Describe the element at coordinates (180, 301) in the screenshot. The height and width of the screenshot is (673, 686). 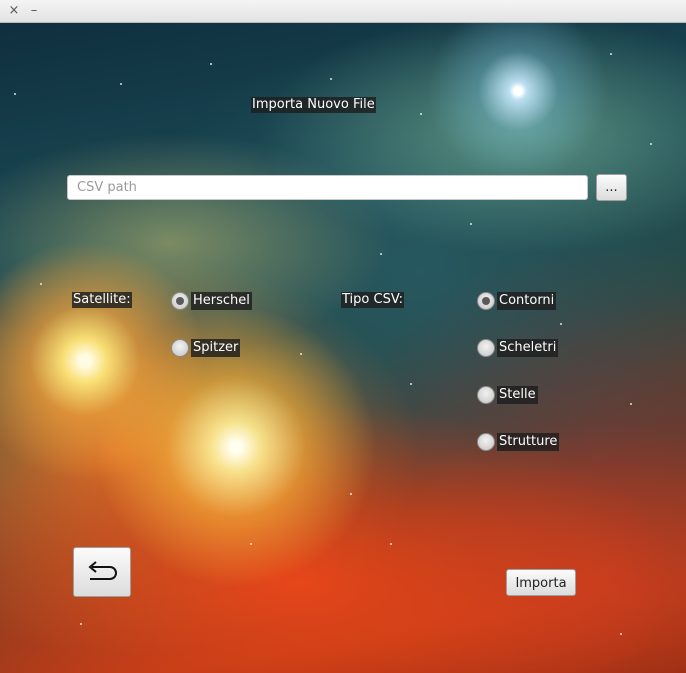
I see `radio-herschel` at that location.